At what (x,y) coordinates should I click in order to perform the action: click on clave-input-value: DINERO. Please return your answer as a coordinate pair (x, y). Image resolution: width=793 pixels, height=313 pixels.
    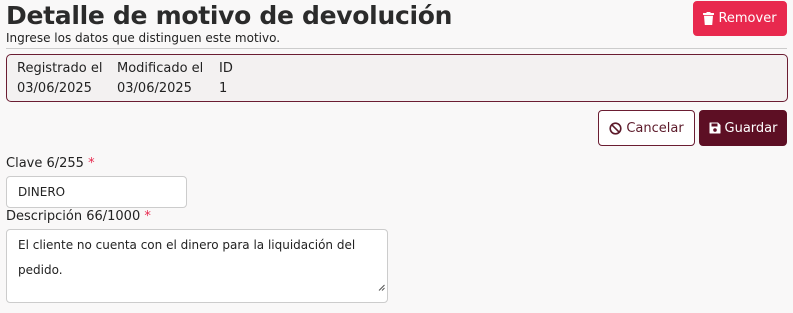
    Looking at the image, I should click on (42, 192).